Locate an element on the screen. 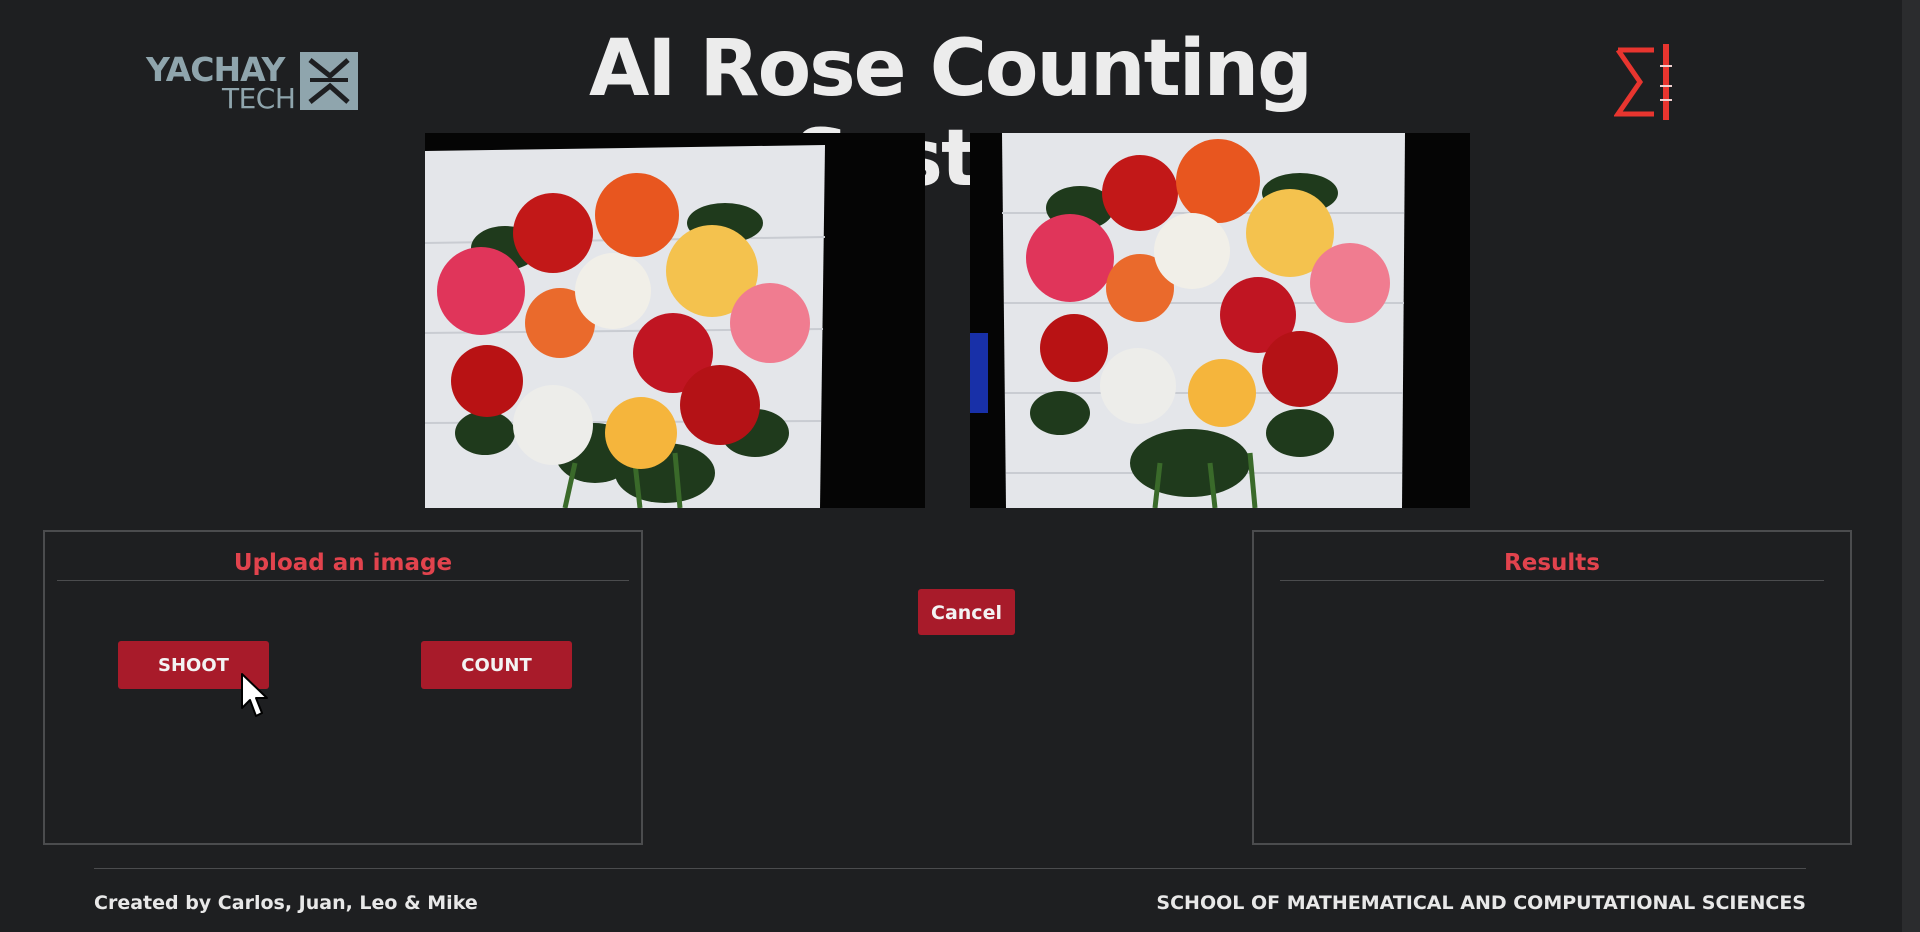 The width and height of the screenshot is (1920, 932). footer-divider is located at coordinates (950, 868).